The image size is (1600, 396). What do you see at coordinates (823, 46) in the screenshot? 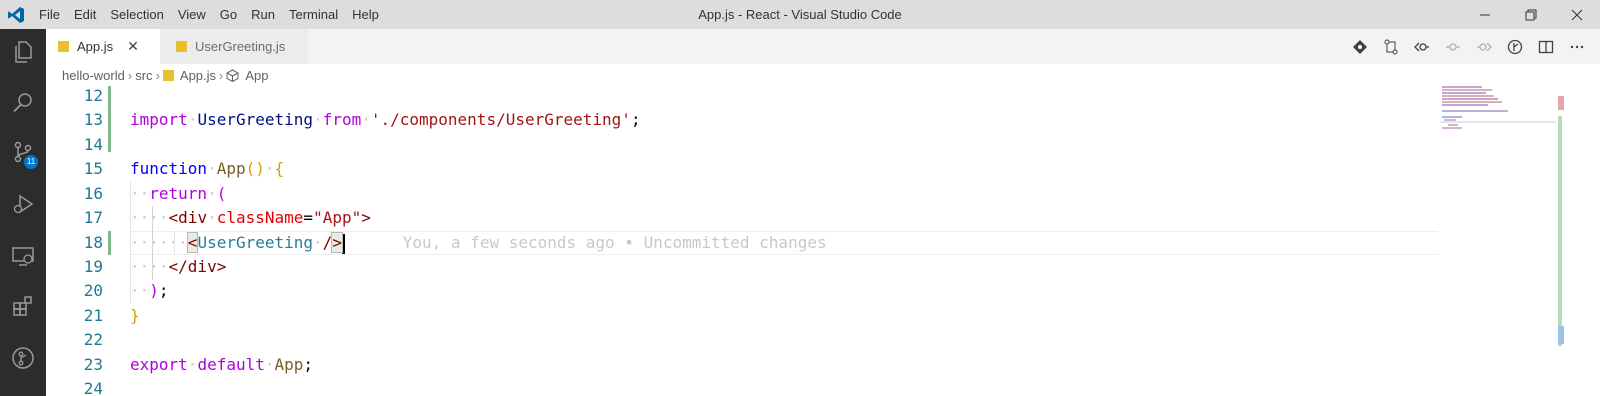
I see `tab-bar: App.js ✕ UserGreeting.js` at bounding box center [823, 46].